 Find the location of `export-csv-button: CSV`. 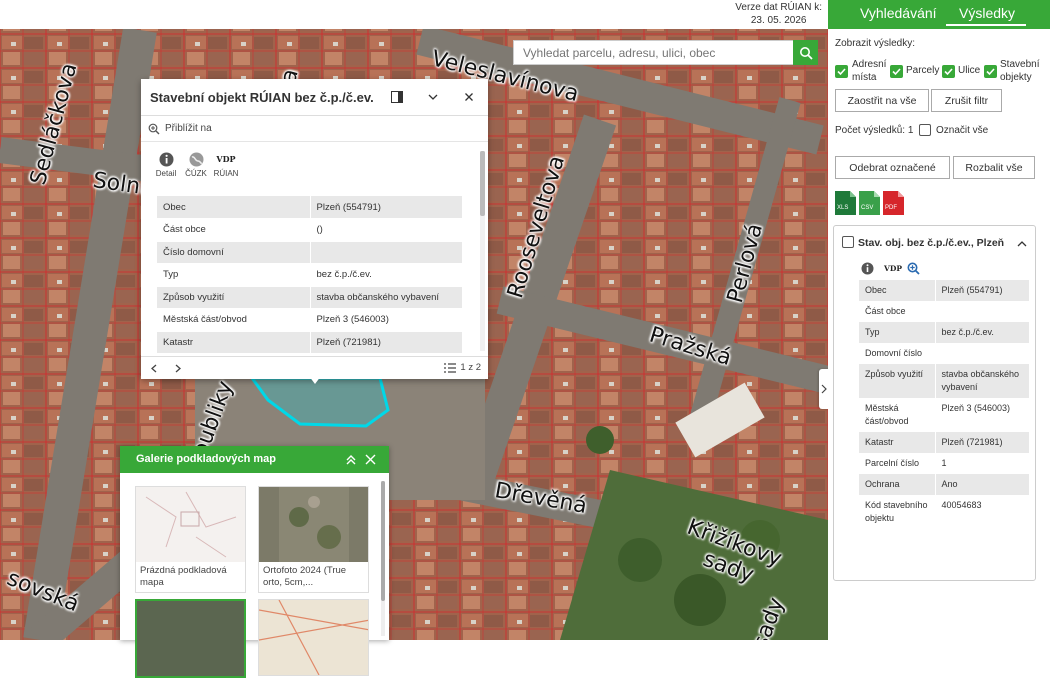

export-csv-button: CSV is located at coordinates (869, 203).